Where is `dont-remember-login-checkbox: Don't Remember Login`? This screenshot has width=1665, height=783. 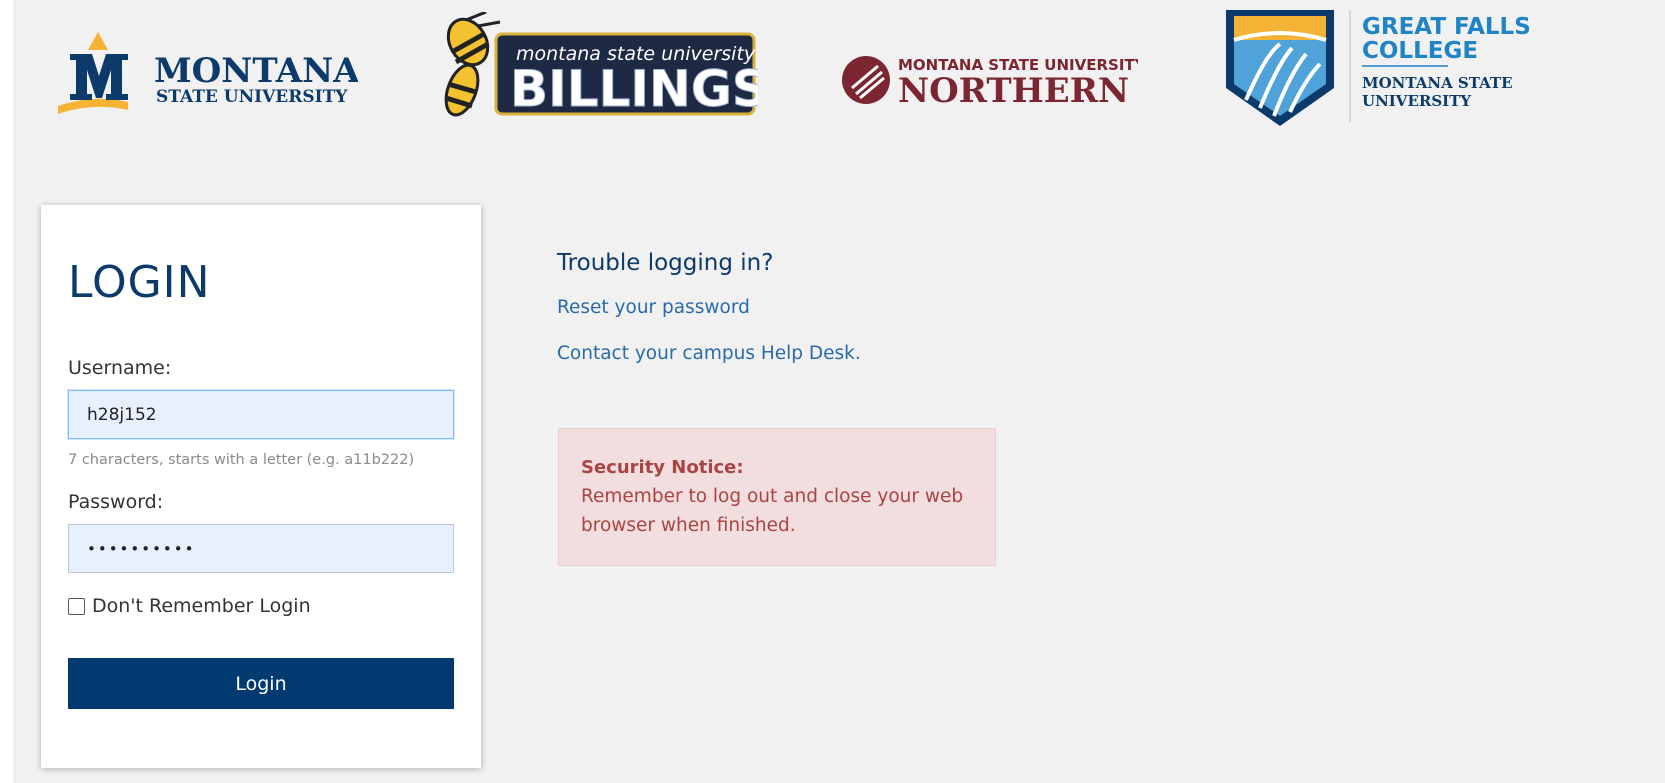
dont-remember-login-checkbox: Don't Remember Login is located at coordinates (189, 606).